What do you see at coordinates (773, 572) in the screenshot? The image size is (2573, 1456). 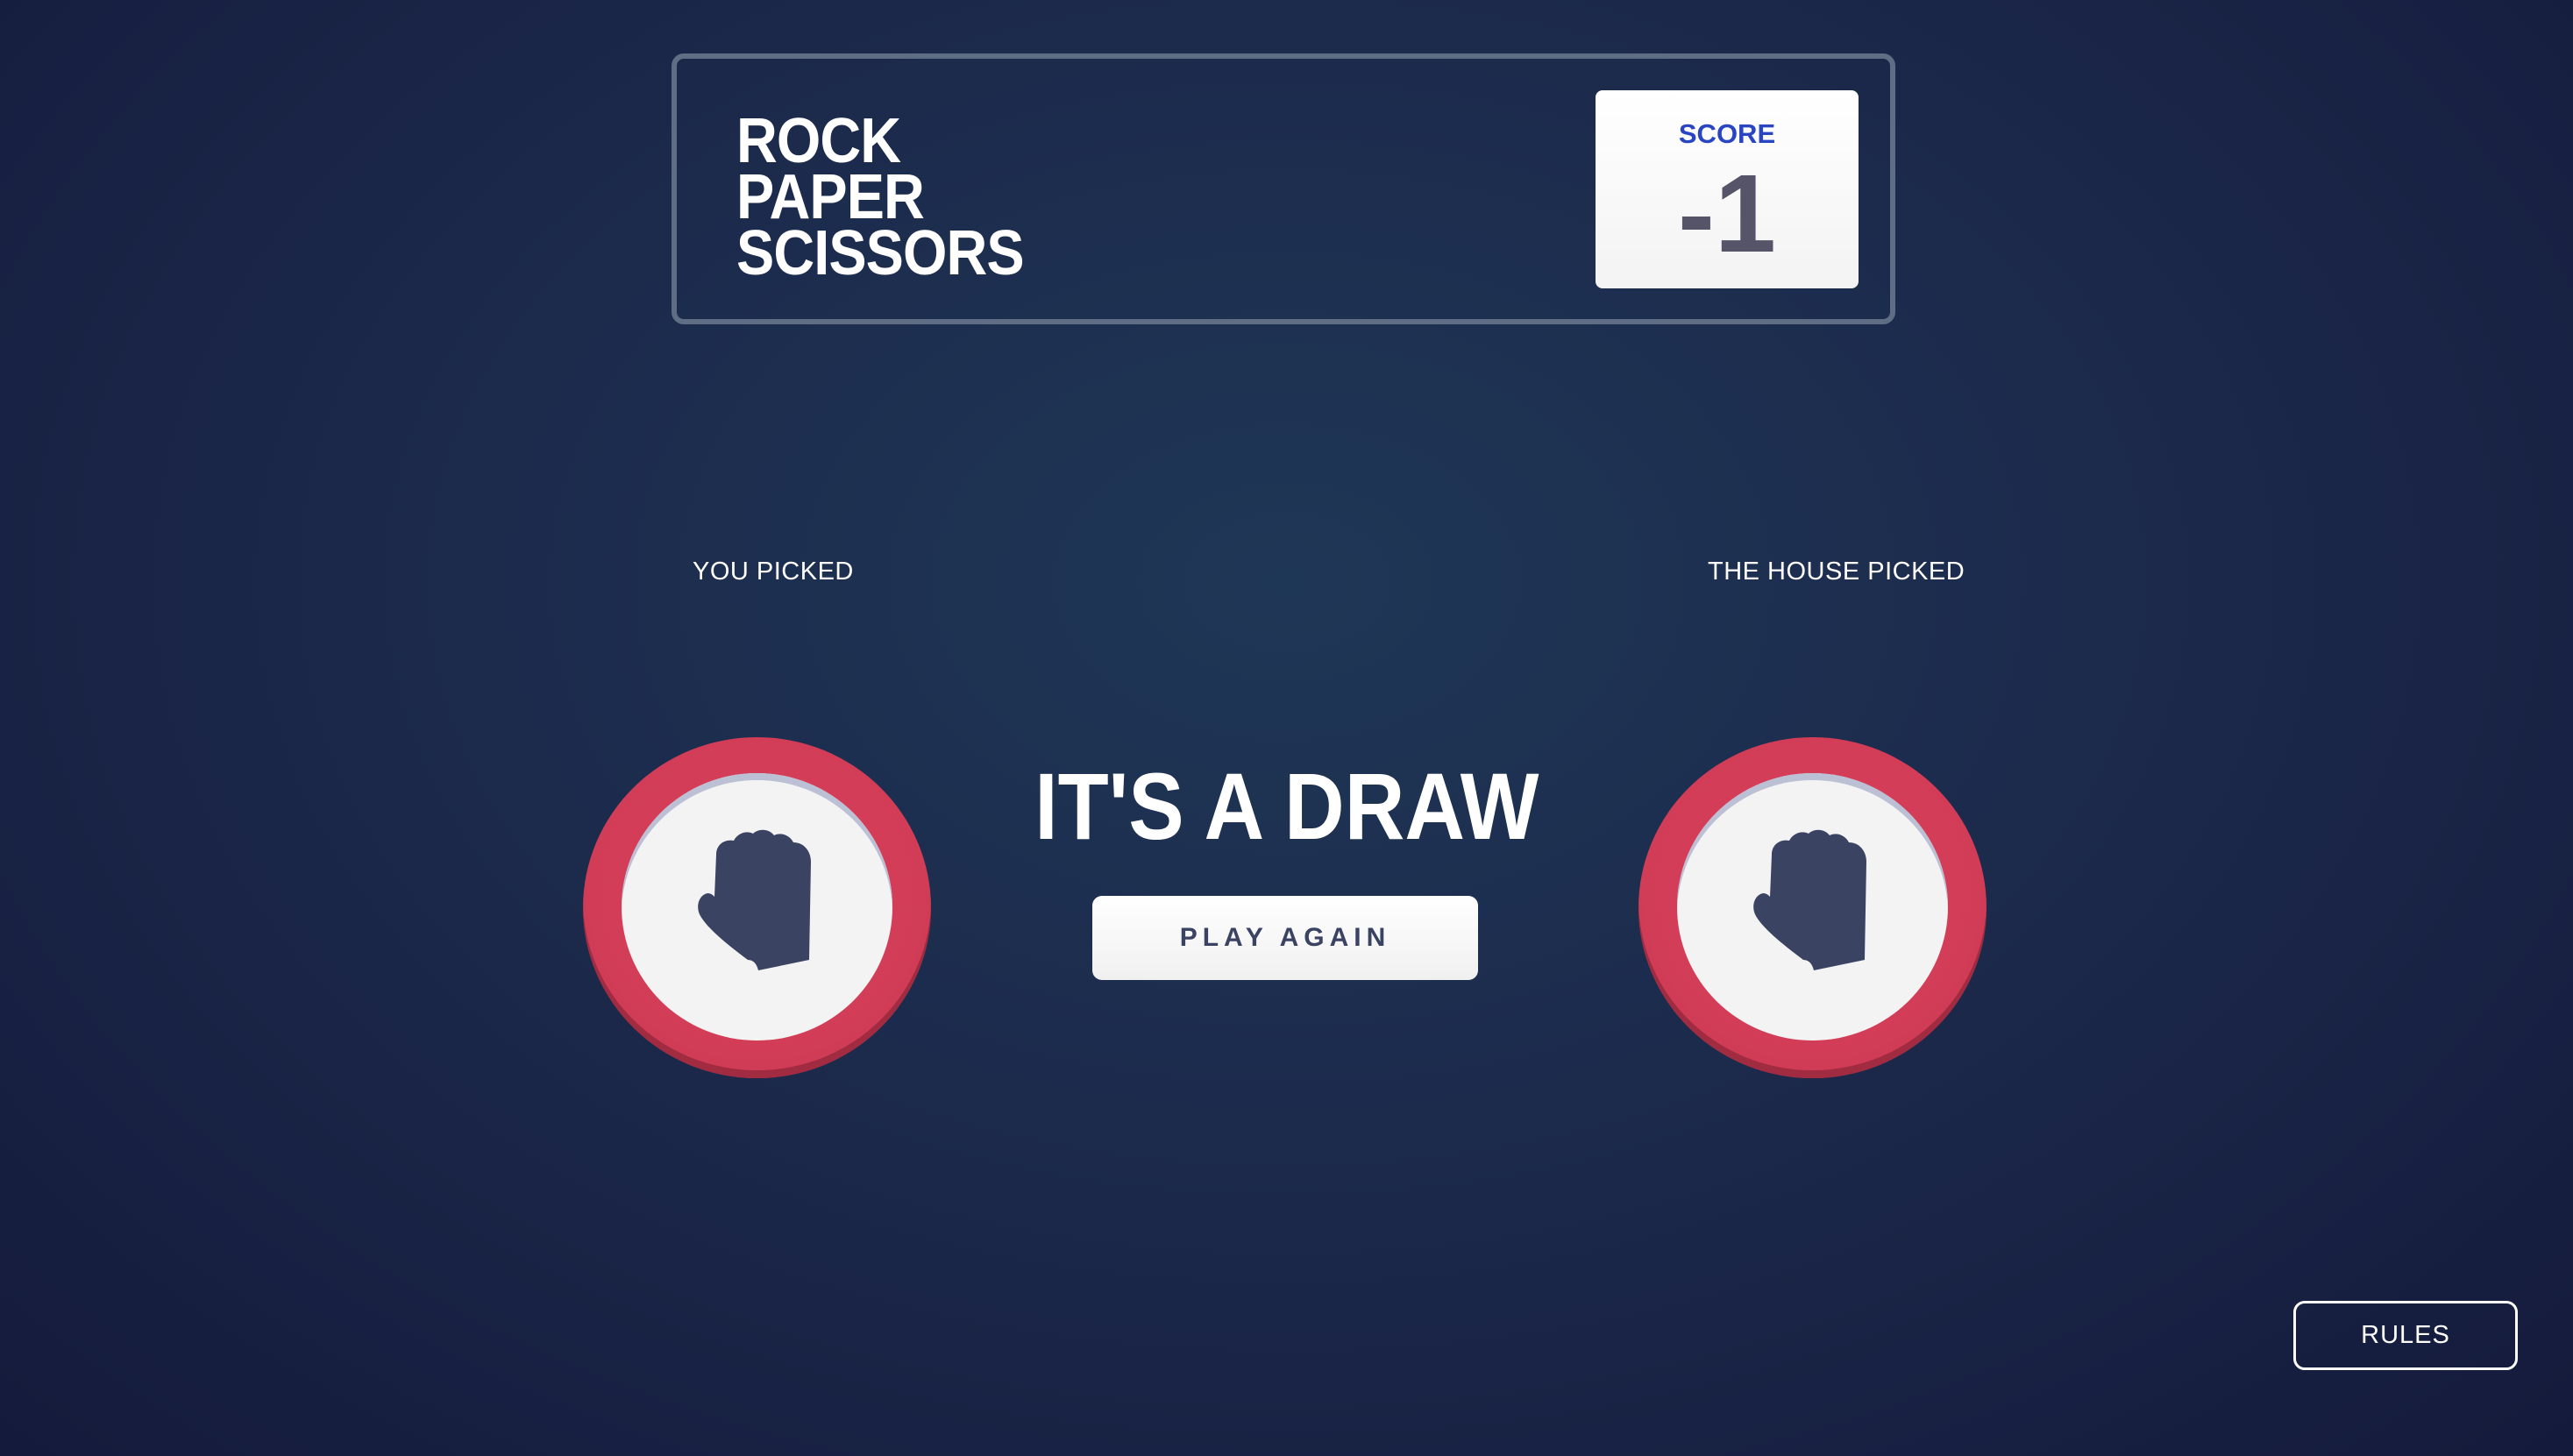 I see `you-picked-label: YOU PICKED` at bounding box center [773, 572].